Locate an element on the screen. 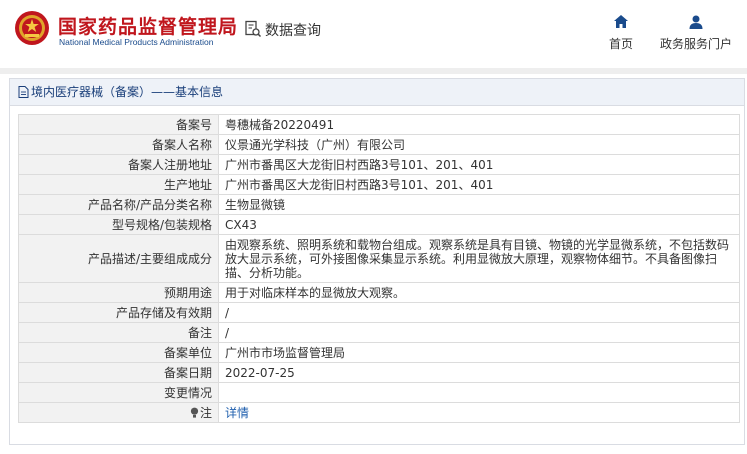  field-label: 备案人注册地址 is located at coordinates (118, 164).